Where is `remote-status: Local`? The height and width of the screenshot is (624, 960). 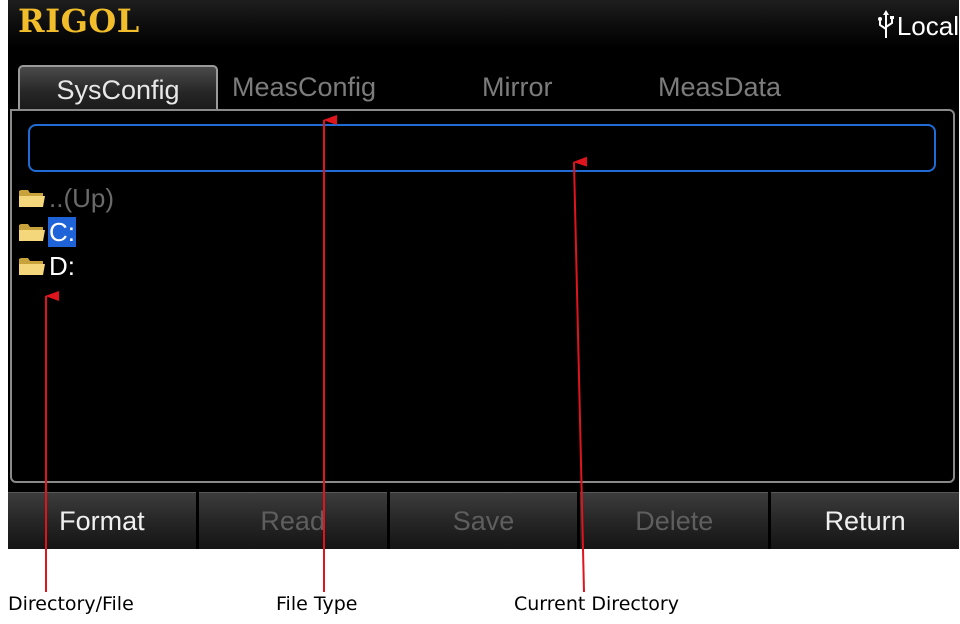 remote-status: Local is located at coordinates (918, 28).